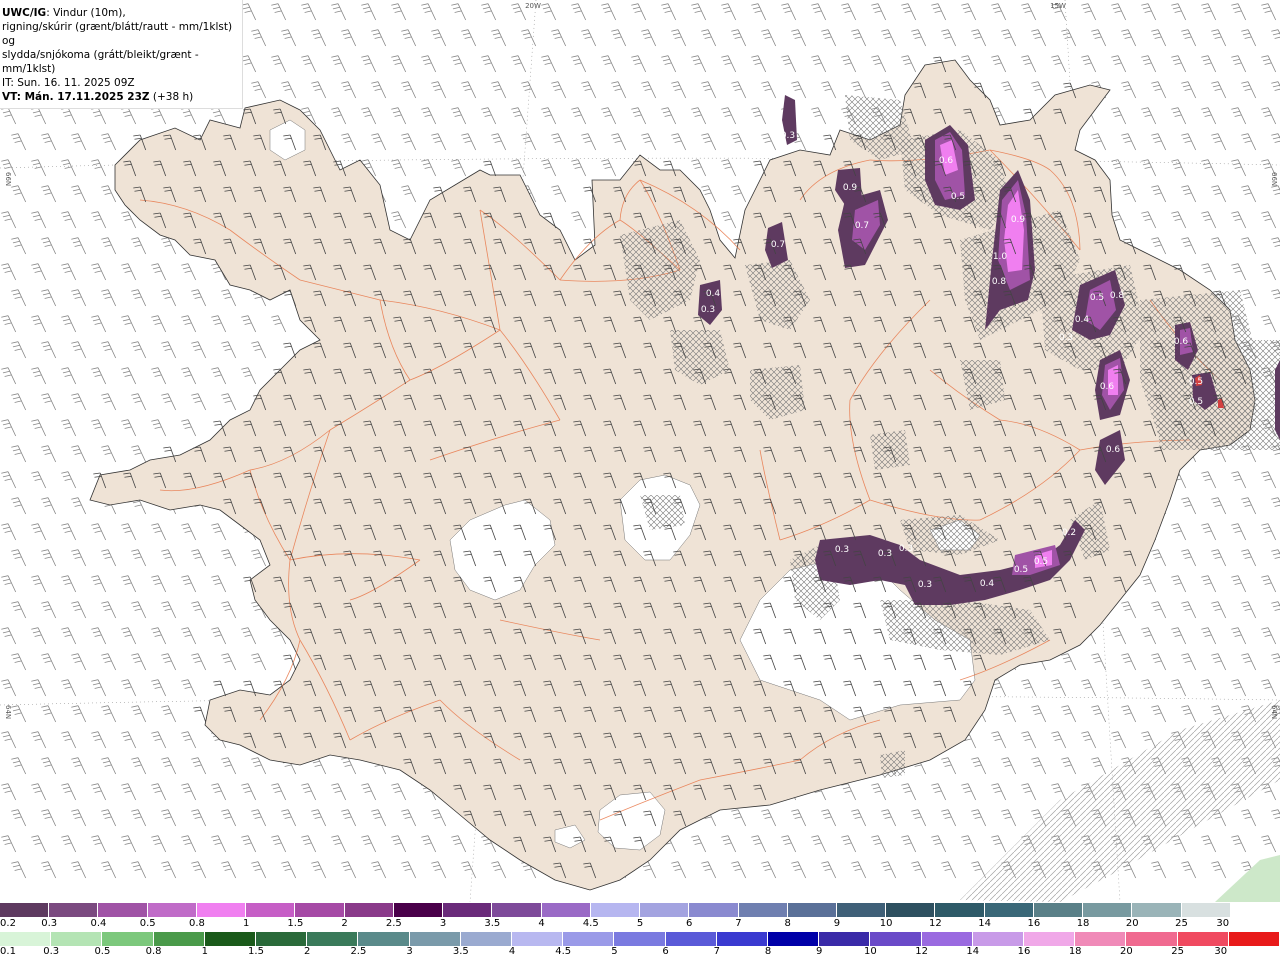 The height and width of the screenshot is (960, 1280). Describe the element at coordinates (1075, 951) in the screenshot. I see `legend-bottom-label: 18` at that location.